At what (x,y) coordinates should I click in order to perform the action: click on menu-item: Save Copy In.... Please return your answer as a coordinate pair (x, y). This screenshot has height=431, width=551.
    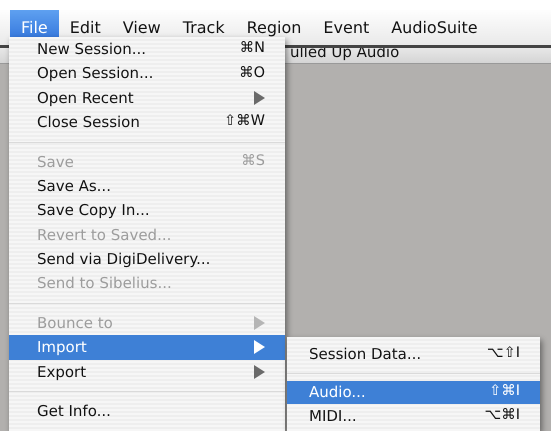
    Looking at the image, I should click on (147, 210).